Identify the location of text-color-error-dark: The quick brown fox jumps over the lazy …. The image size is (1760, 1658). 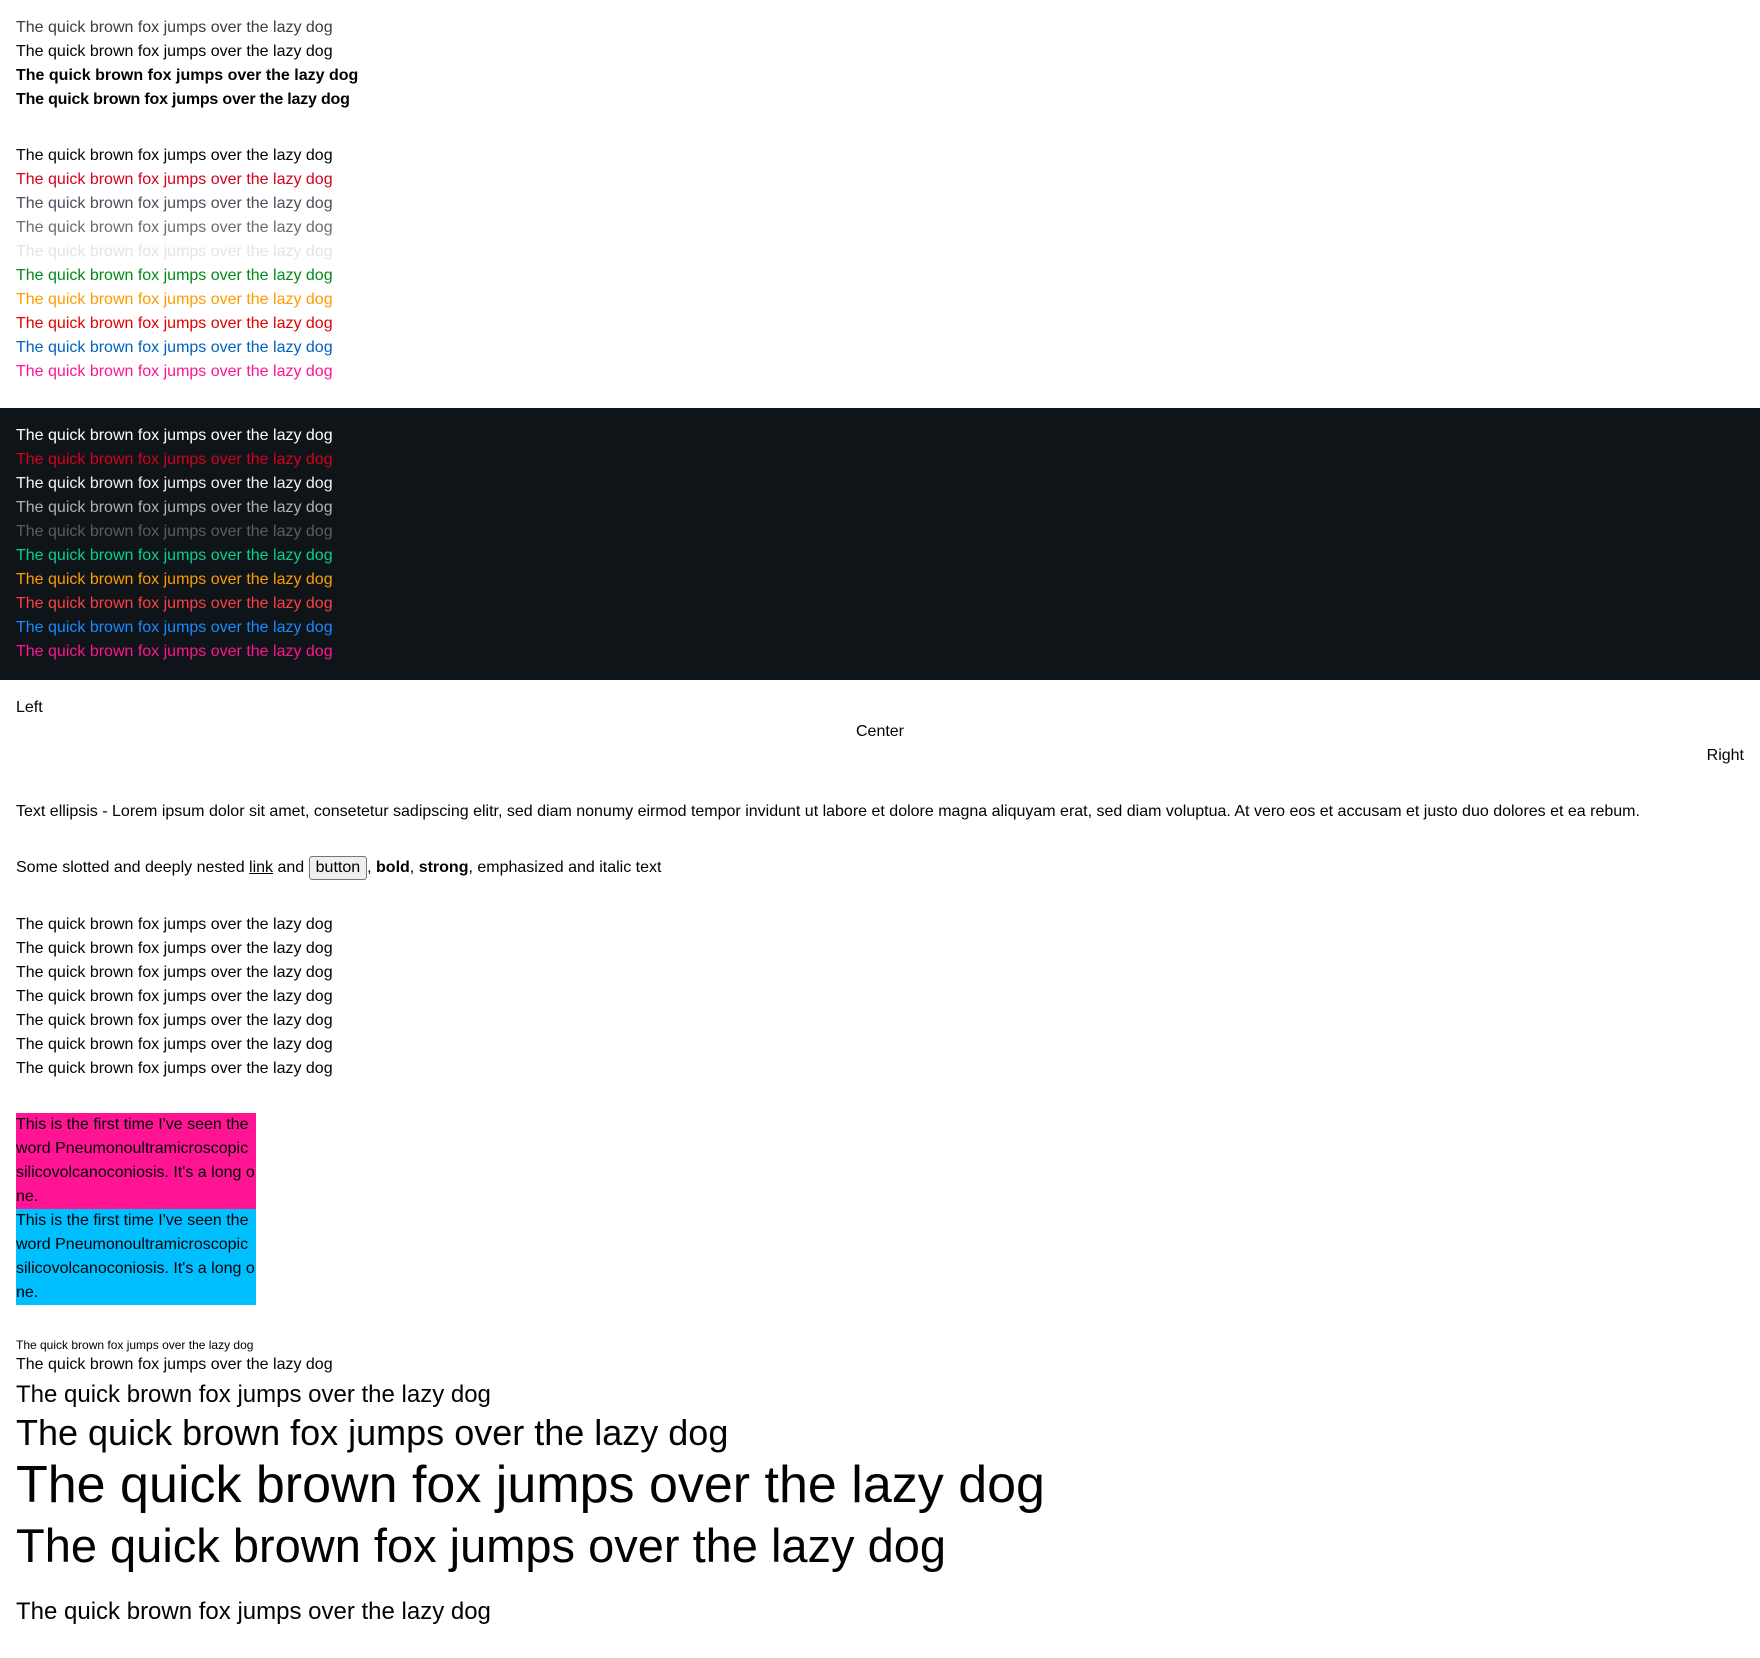
(174, 603).